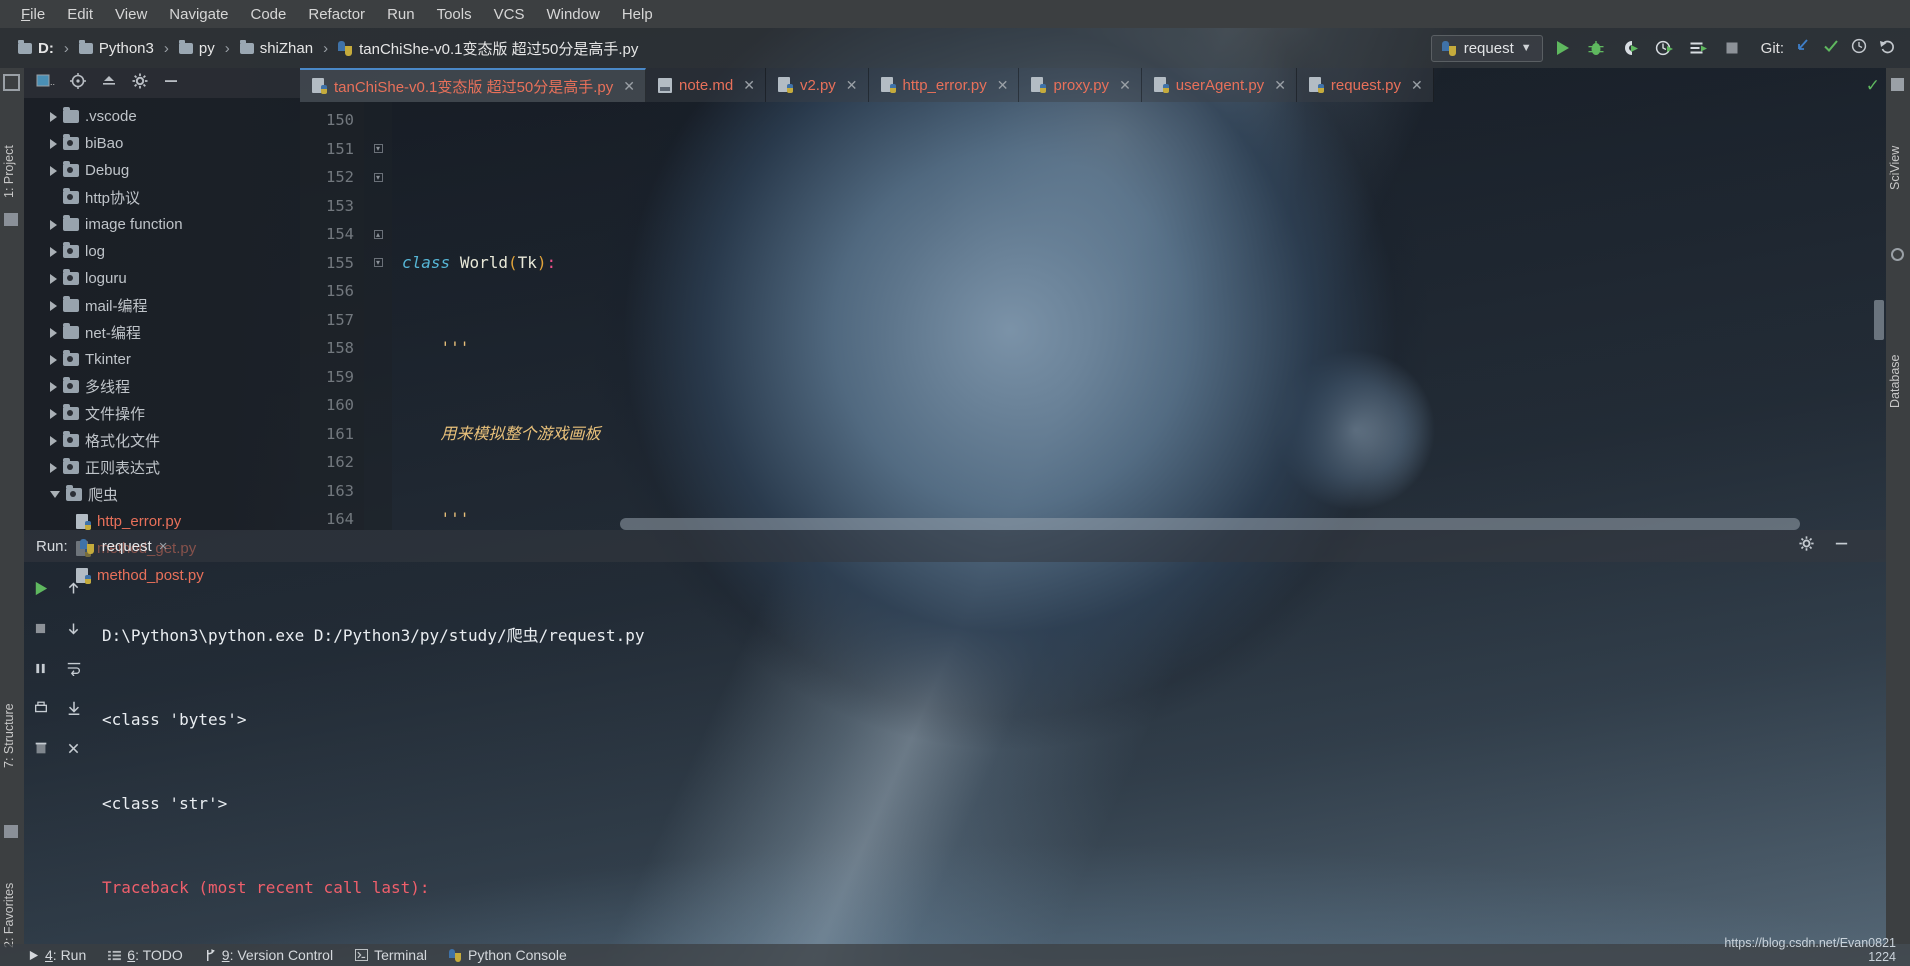 This screenshot has width=1910, height=966. I want to click on commit-button, so click(1831, 48).